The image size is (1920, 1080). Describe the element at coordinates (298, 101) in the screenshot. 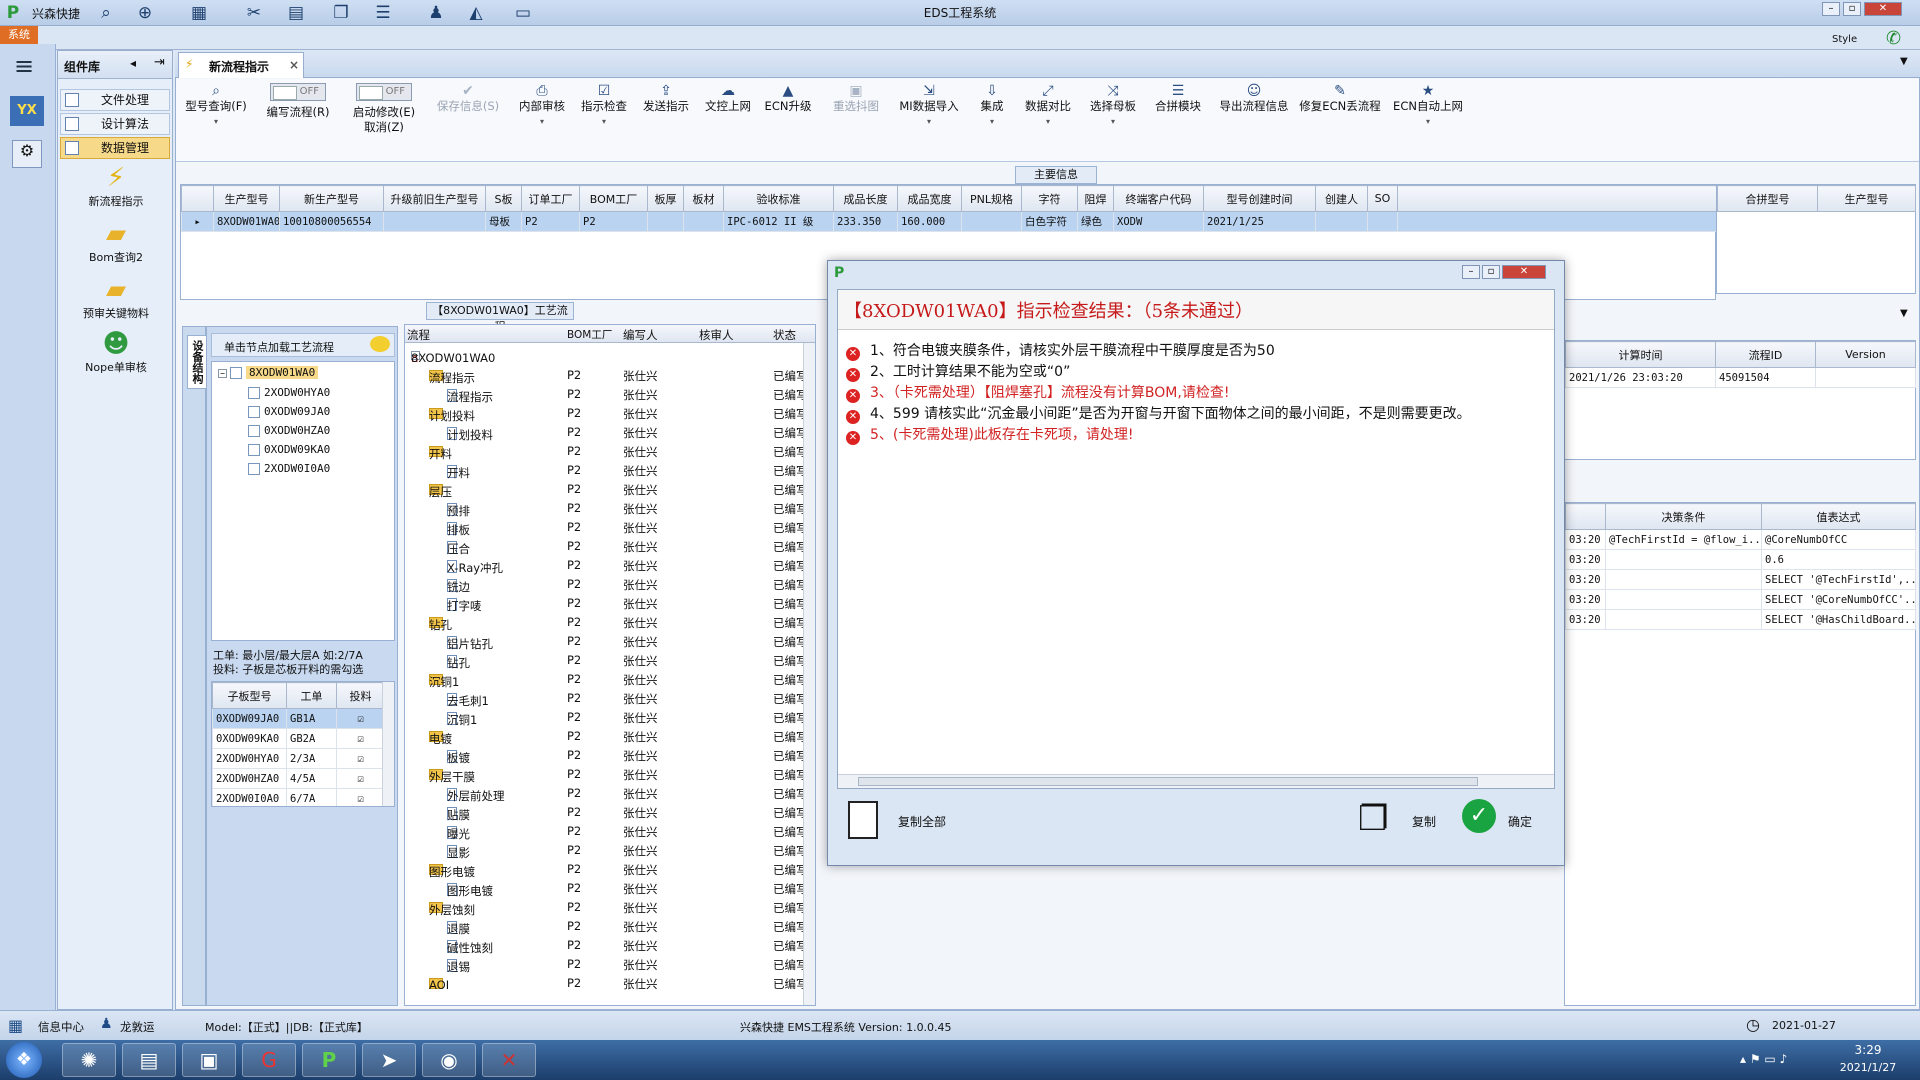

I see `write-flow-toggle: OFF 编写流程(R)` at that location.